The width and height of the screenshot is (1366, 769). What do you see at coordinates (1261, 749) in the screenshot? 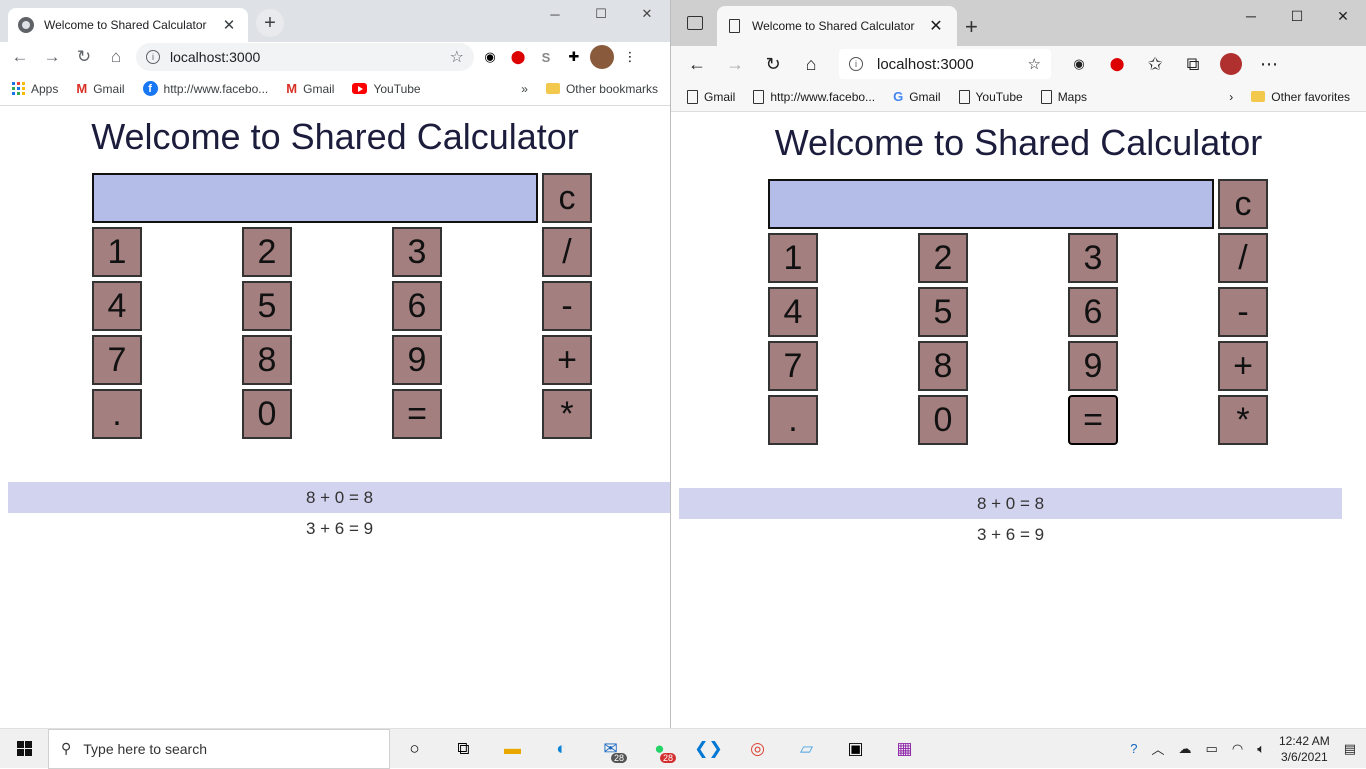
I see `volume-icon: 🔈︎` at bounding box center [1261, 749].